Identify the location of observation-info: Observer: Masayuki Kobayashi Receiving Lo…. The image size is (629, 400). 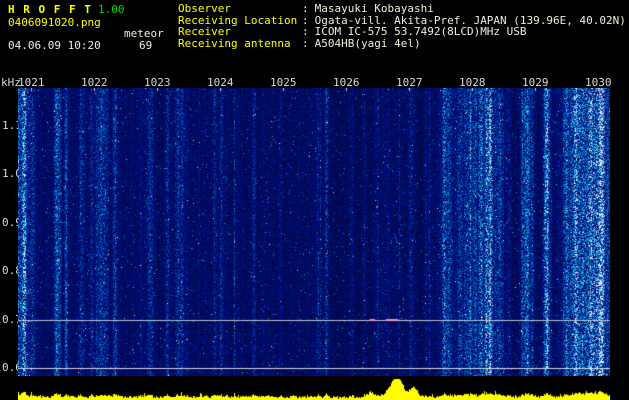
(402, 26).